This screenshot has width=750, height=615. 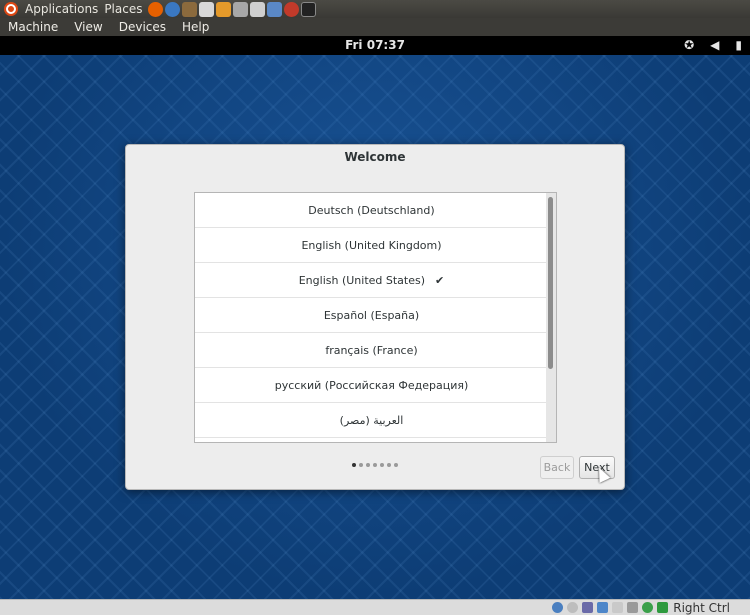 What do you see at coordinates (156, 9) in the screenshot?
I see `firefox-icon` at bounding box center [156, 9].